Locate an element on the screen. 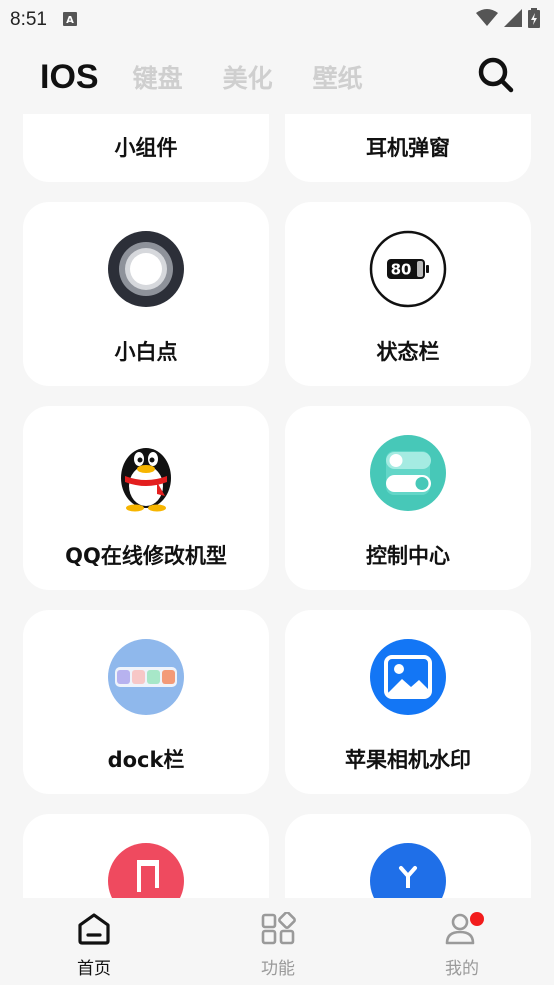 This screenshot has width=554, height=985. bottom-nav-features: 功能 is located at coordinates (278, 941).